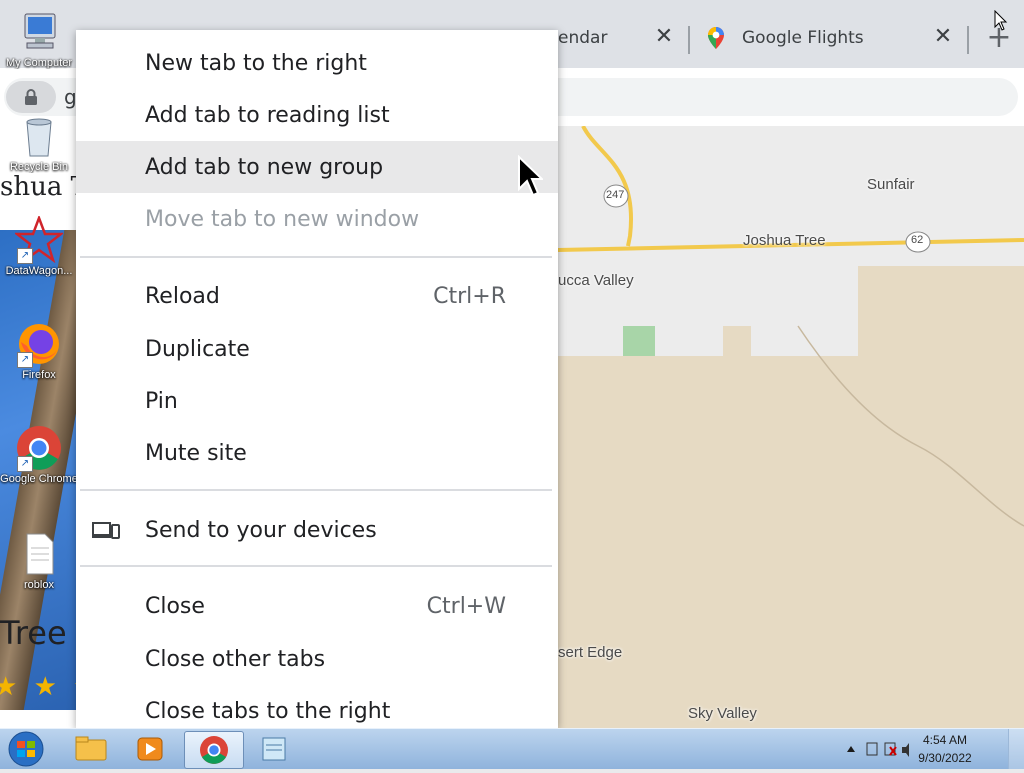 This screenshot has height=773, width=1024. I want to click on menu-item-label: Send to your devices, so click(261, 530).